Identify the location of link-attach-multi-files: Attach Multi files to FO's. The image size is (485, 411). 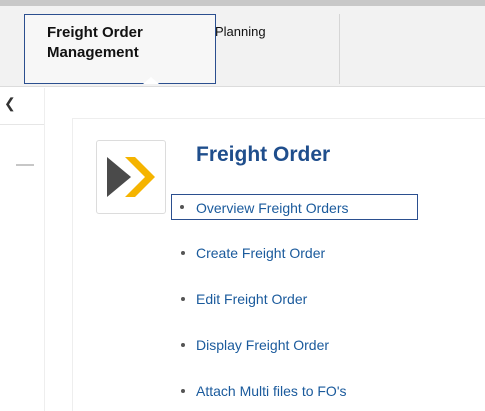
(295, 391).